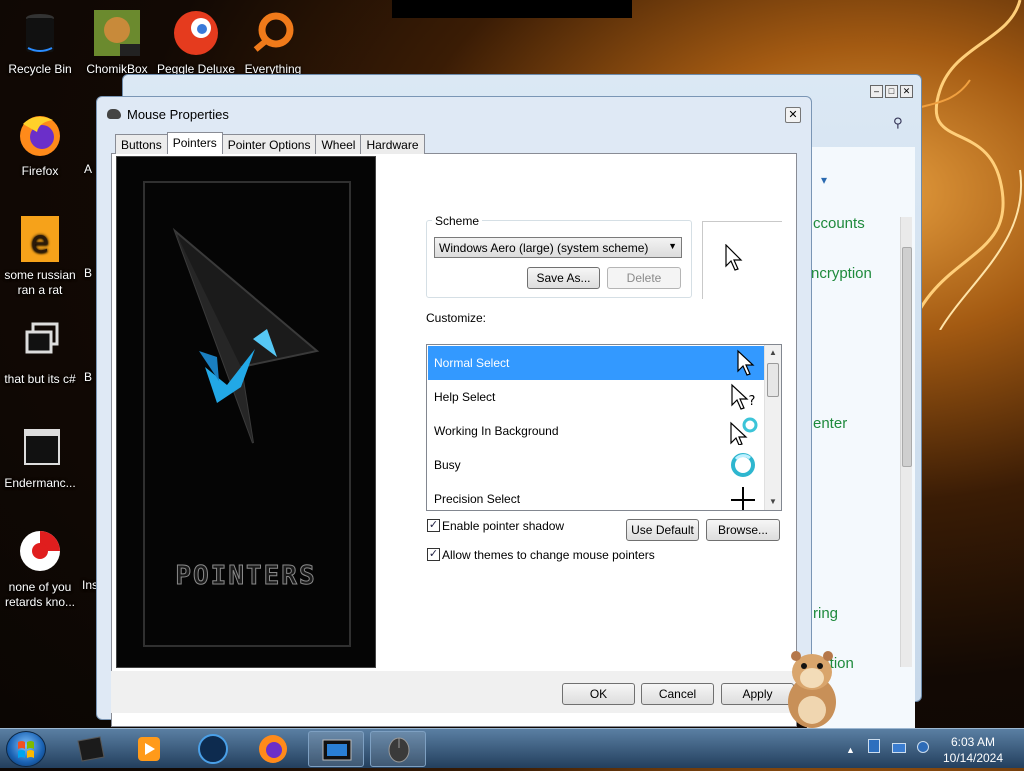 The width and height of the screenshot is (1024, 771). I want to click on list-scrollbar: ▲ ▼, so click(772, 427).